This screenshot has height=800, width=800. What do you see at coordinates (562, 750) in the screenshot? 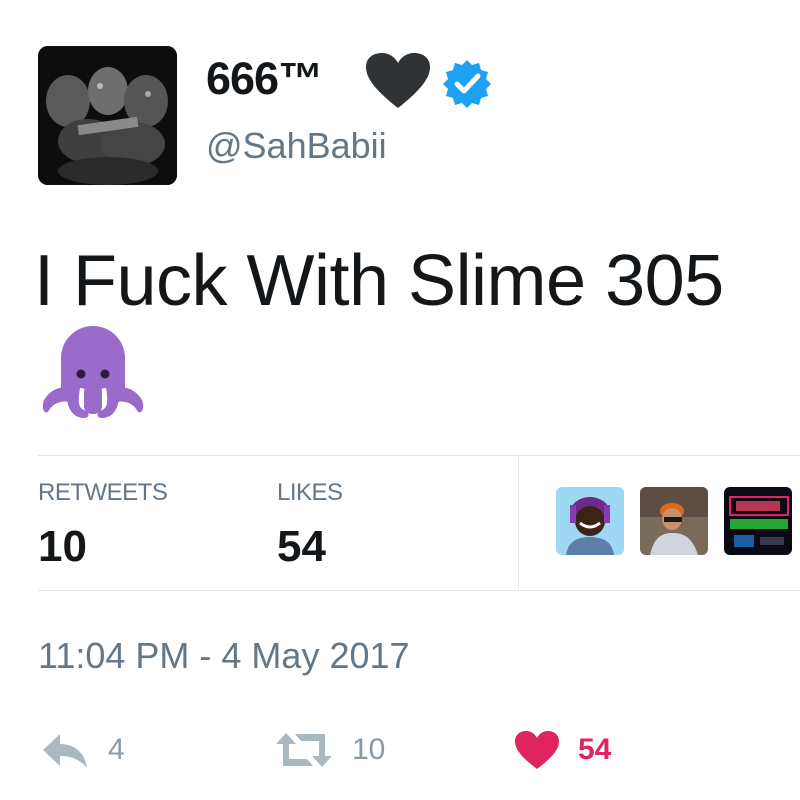
I see `like-action: 54` at bounding box center [562, 750].